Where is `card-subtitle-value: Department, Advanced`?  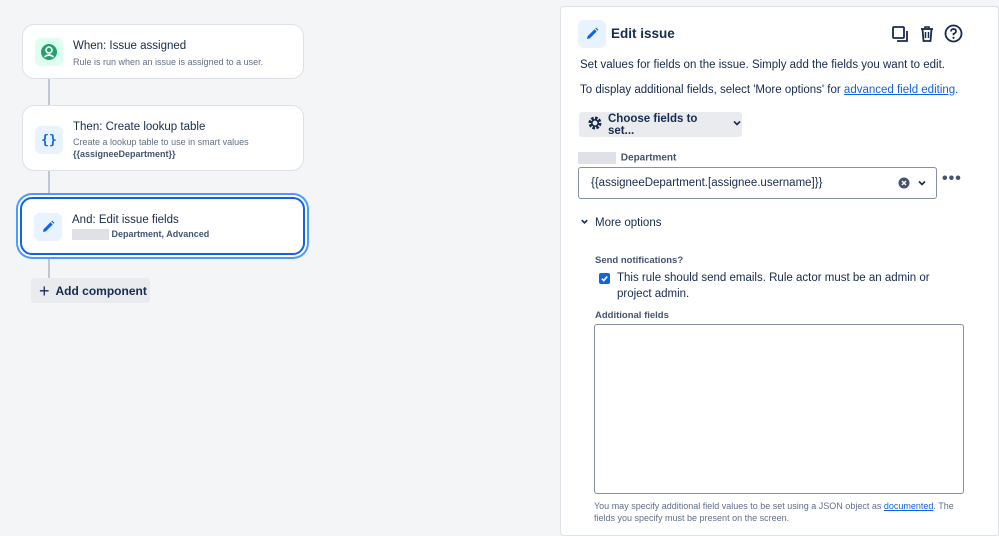 card-subtitle-value: Department, Advanced is located at coordinates (160, 234).